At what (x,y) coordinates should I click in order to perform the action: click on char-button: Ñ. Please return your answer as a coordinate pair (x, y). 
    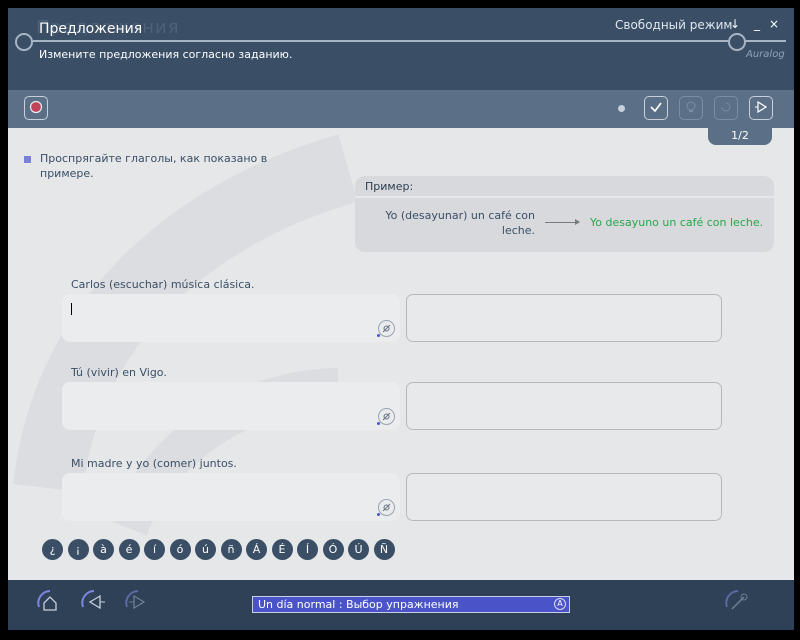
    Looking at the image, I should click on (384, 549).